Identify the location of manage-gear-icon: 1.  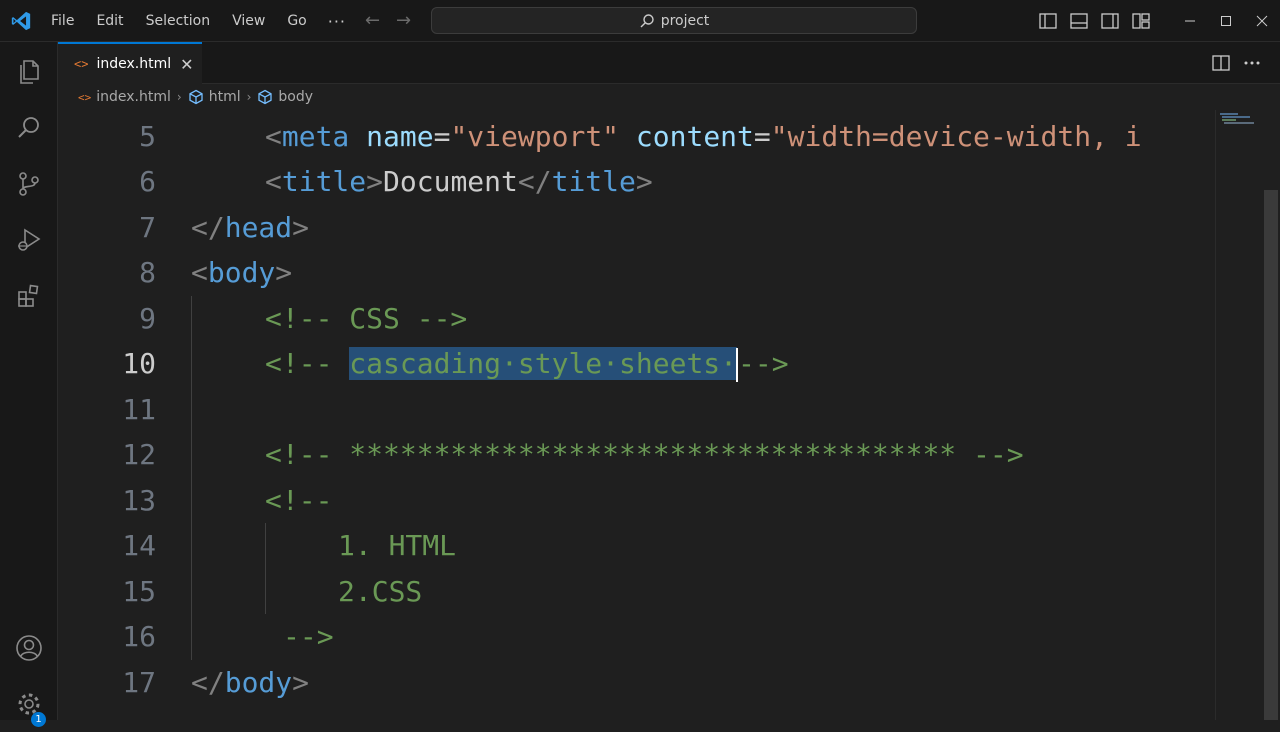
(29, 704).